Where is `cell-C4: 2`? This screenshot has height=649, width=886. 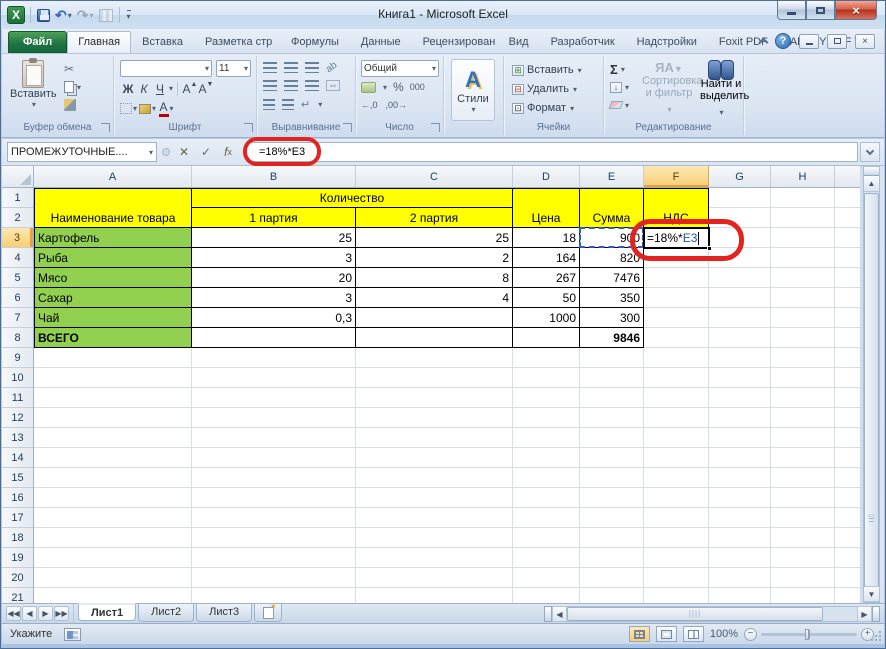 cell-C4: 2 is located at coordinates (434, 258).